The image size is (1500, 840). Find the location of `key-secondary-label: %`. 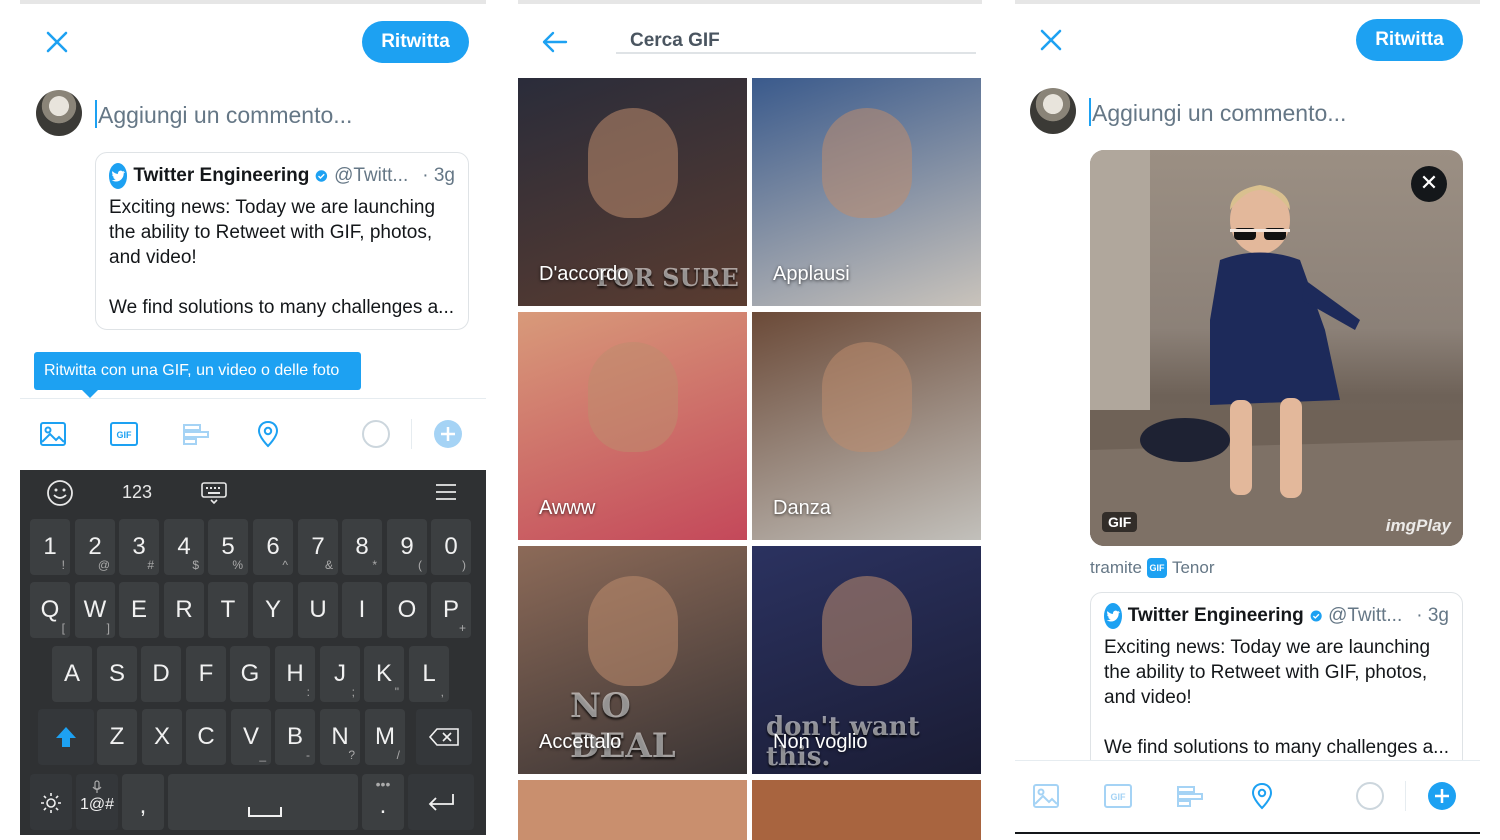

key-secondary-label: % is located at coordinates (237, 565).